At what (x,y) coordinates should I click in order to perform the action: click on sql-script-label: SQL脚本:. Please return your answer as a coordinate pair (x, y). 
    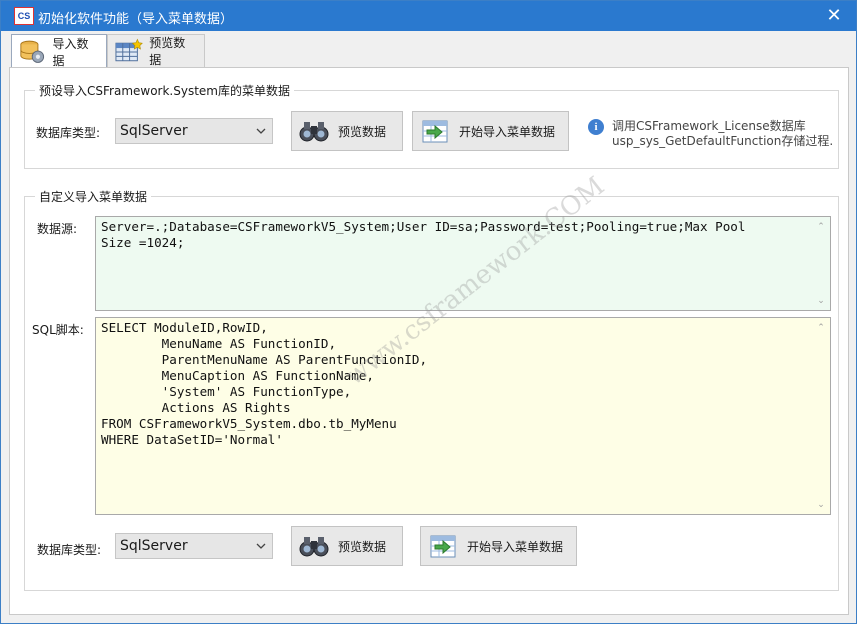
    Looking at the image, I should click on (58, 330).